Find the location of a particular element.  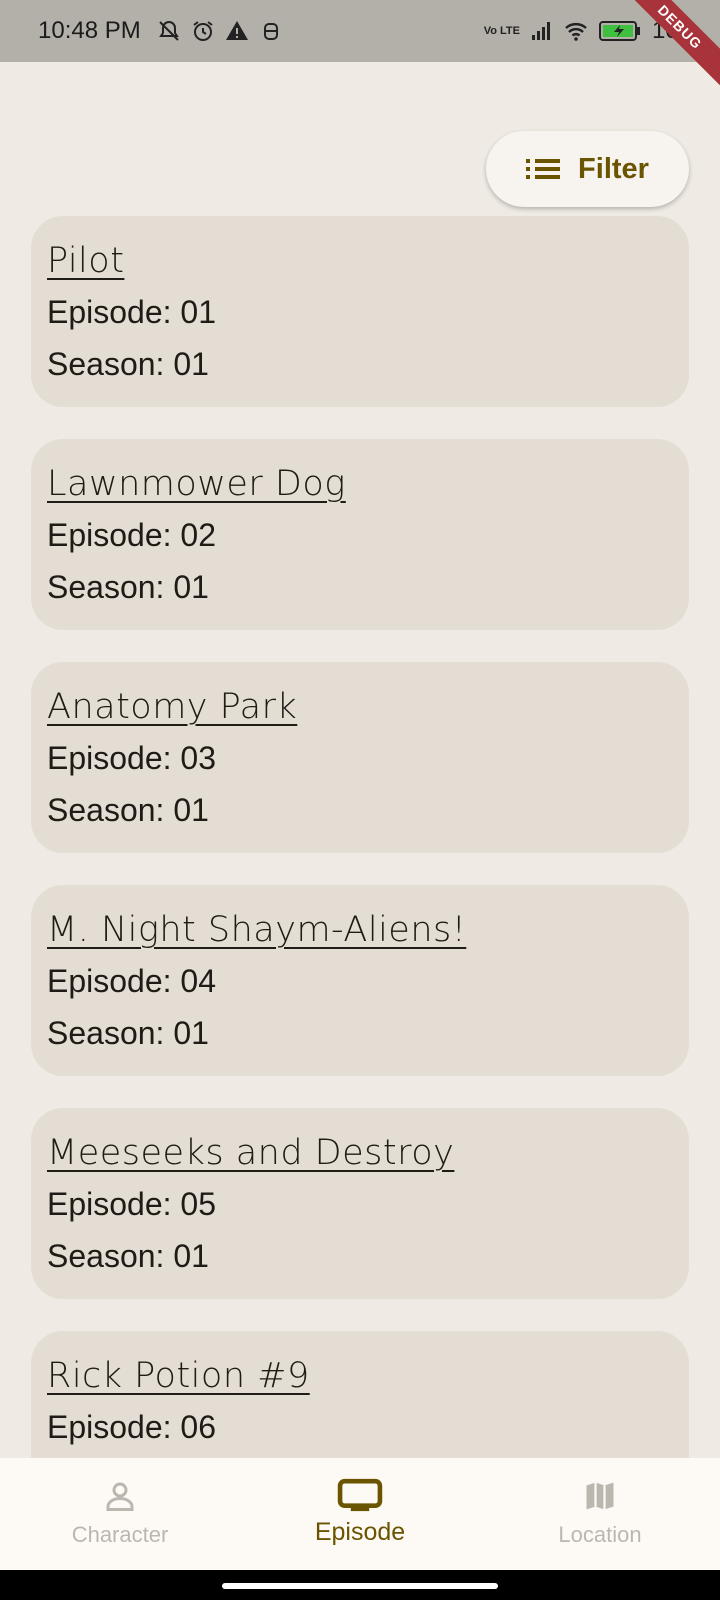

tv-icon is located at coordinates (360, 1495).